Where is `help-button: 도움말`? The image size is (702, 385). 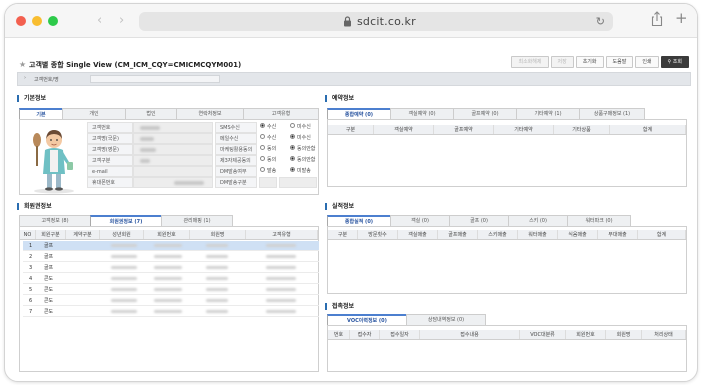
help-button: 도움말 is located at coordinates (619, 62).